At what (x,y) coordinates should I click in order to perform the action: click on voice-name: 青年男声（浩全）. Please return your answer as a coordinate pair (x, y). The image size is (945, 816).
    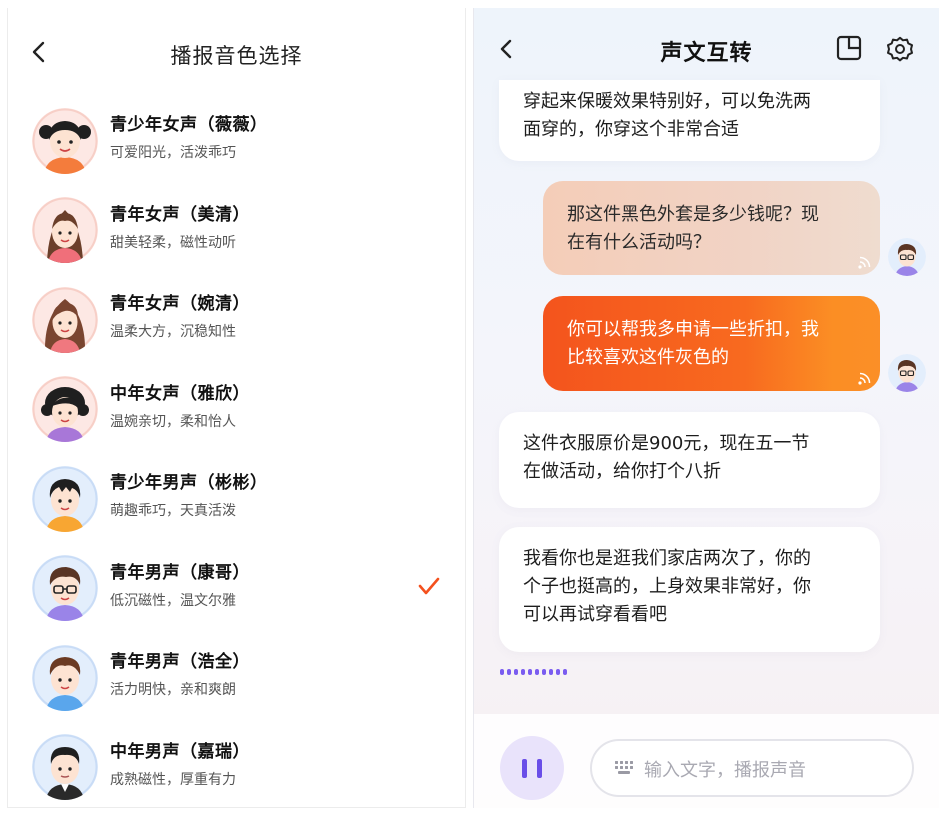
    Looking at the image, I should click on (180, 662).